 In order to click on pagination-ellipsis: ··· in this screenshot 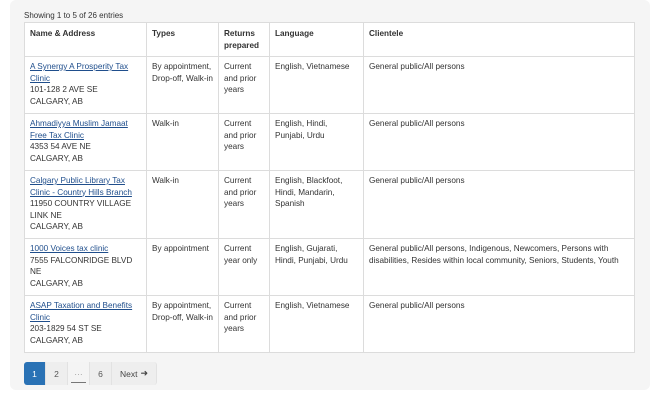, I will do `click(79, 373)`.